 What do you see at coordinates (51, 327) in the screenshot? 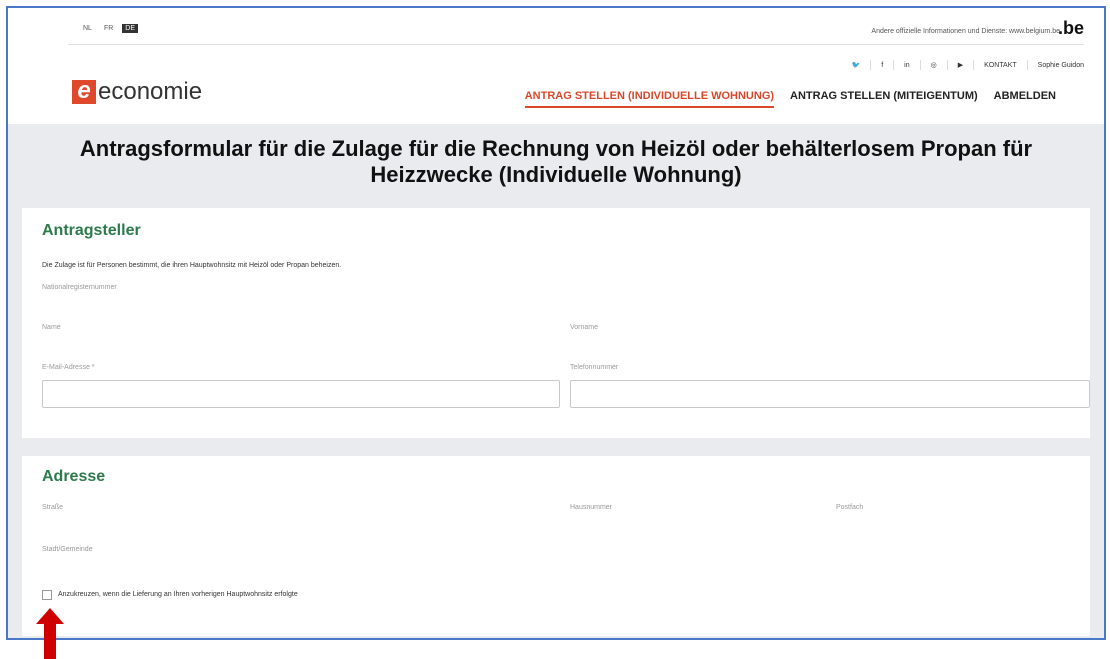
I see `name-label: Name` at bounding box center [51, 327].